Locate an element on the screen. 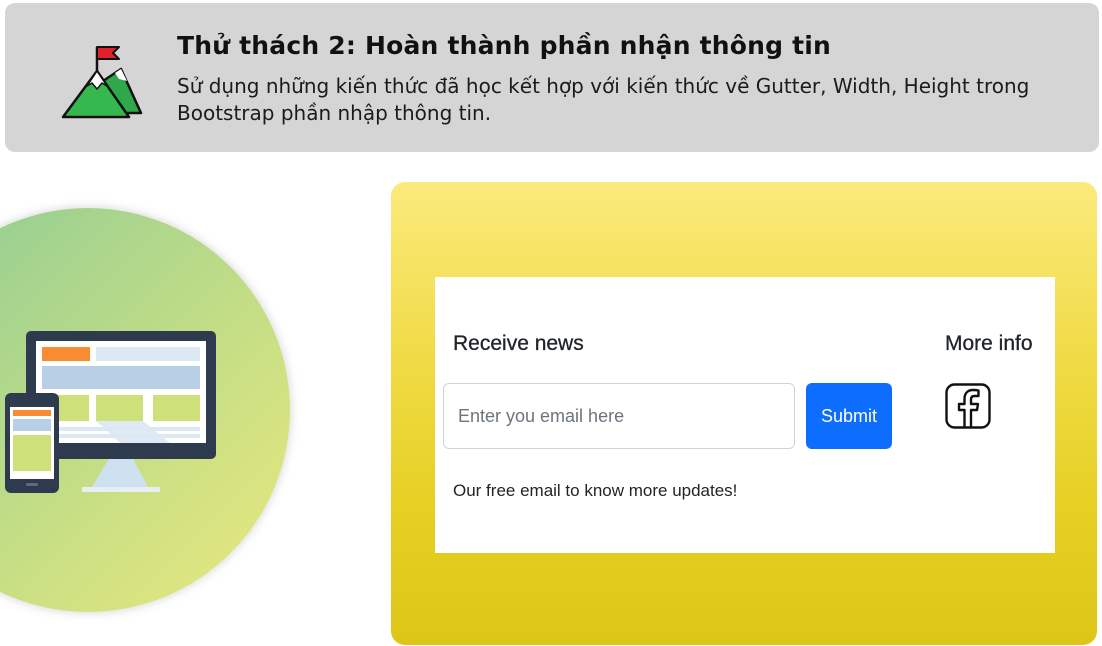 The image size is (1102, 646). email-input is located at coordinates (619, 416).